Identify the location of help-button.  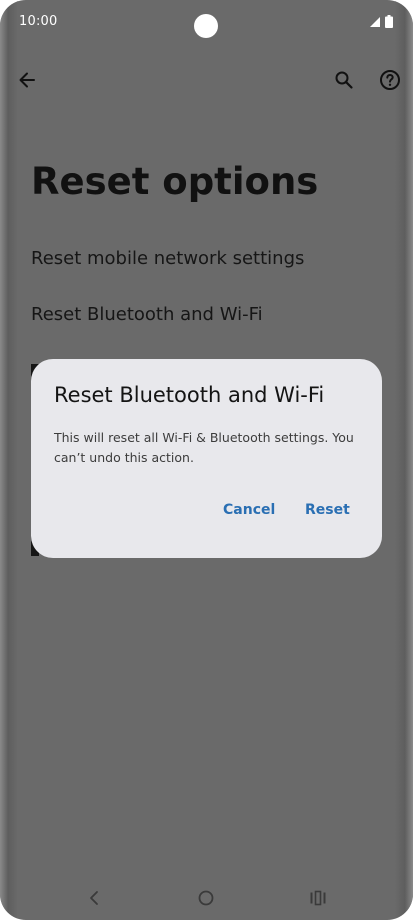
(390, 80).